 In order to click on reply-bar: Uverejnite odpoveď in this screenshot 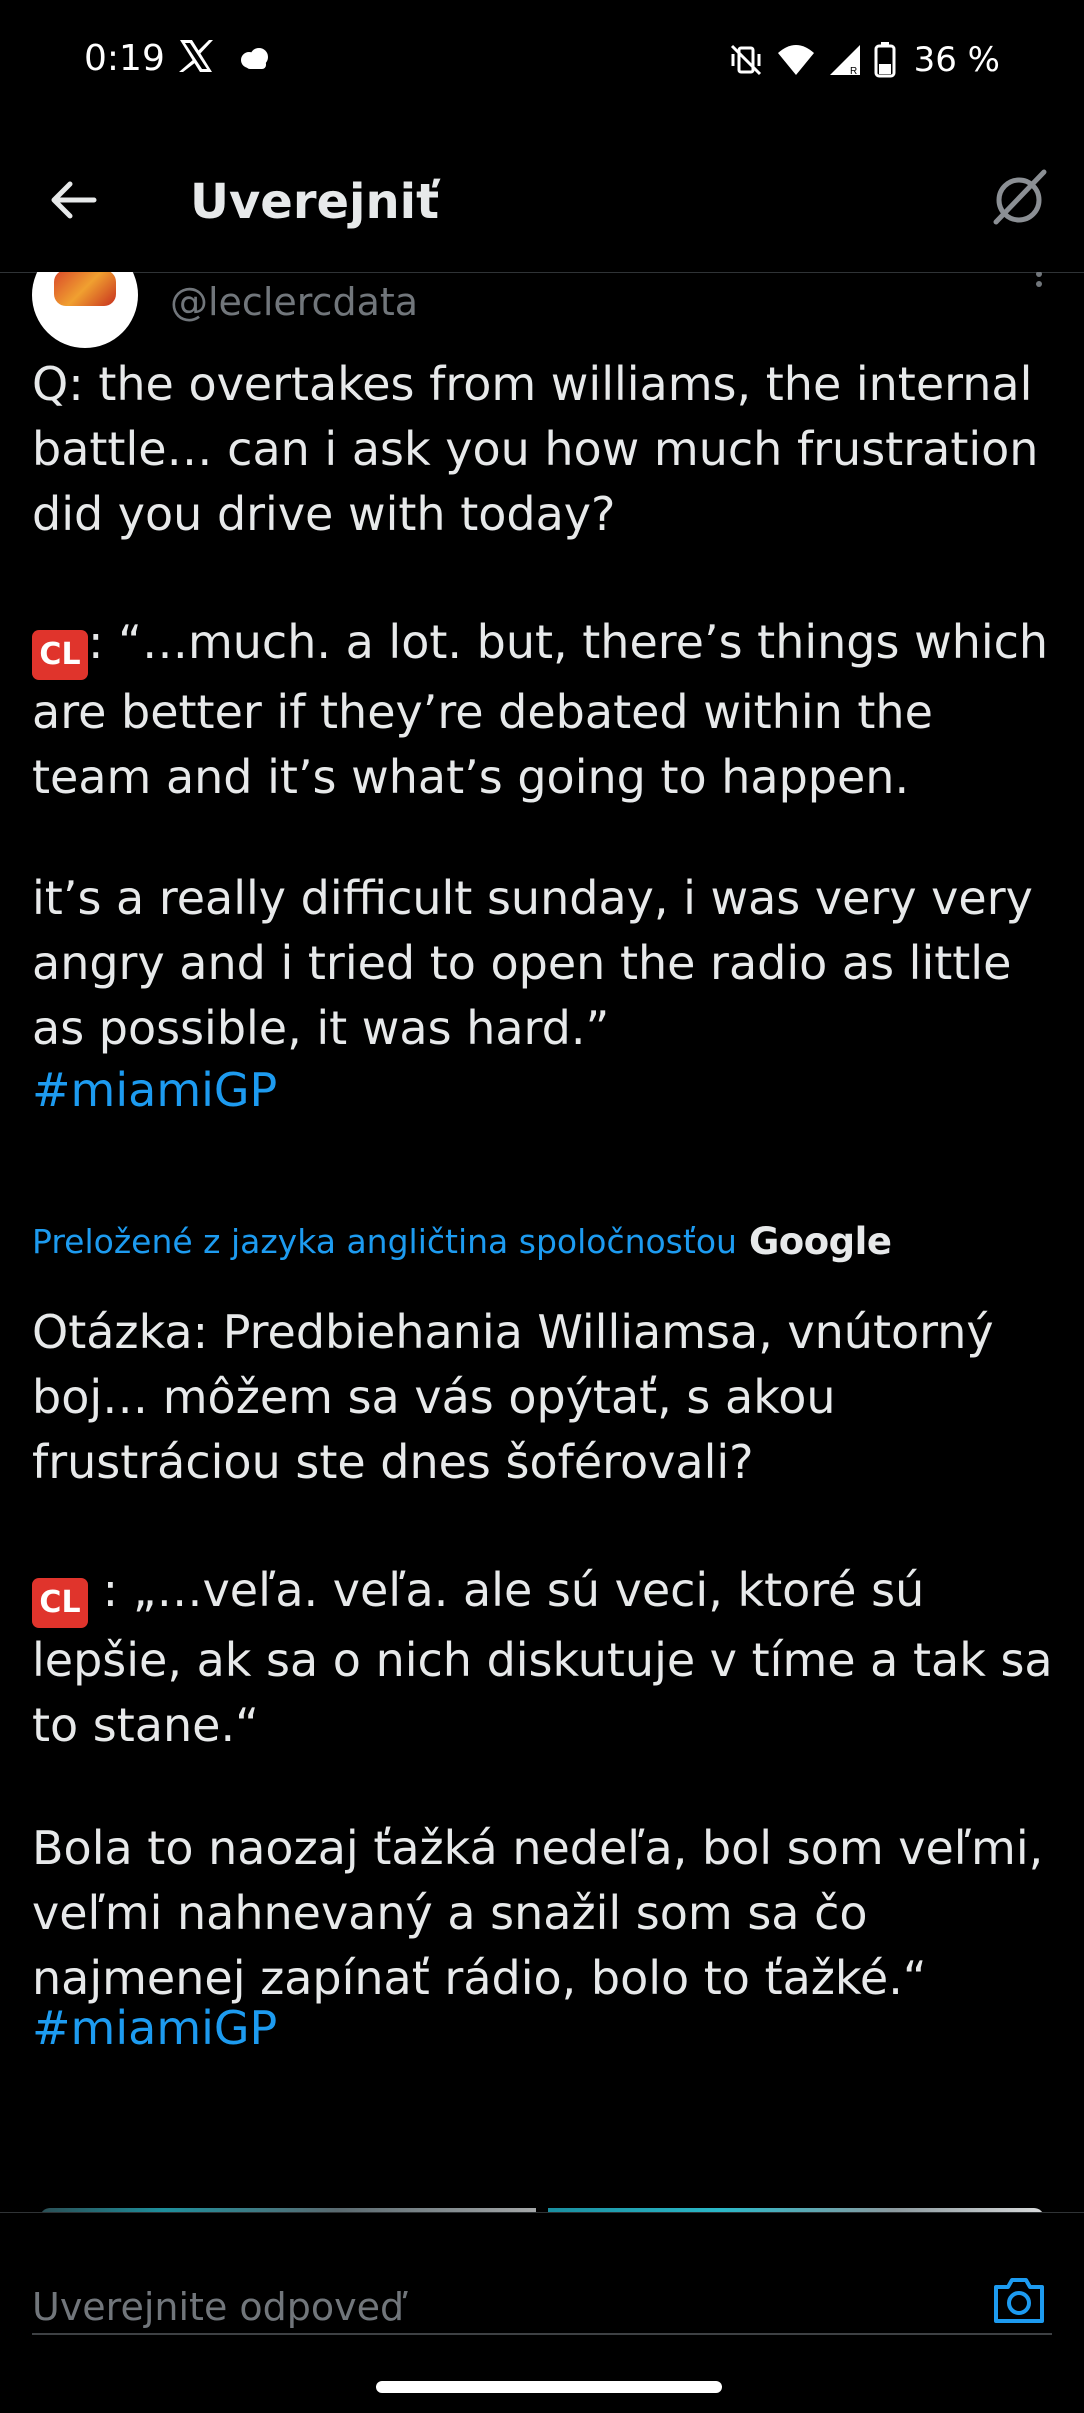, I will do `click(542, 2312)`.